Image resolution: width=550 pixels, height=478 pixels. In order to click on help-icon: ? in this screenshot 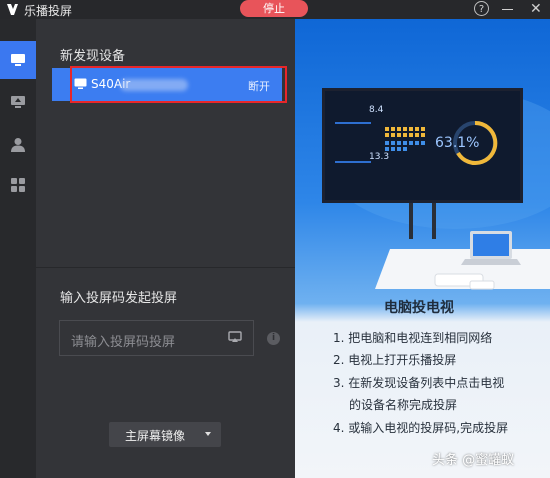, I will do `click(481, 8)`.